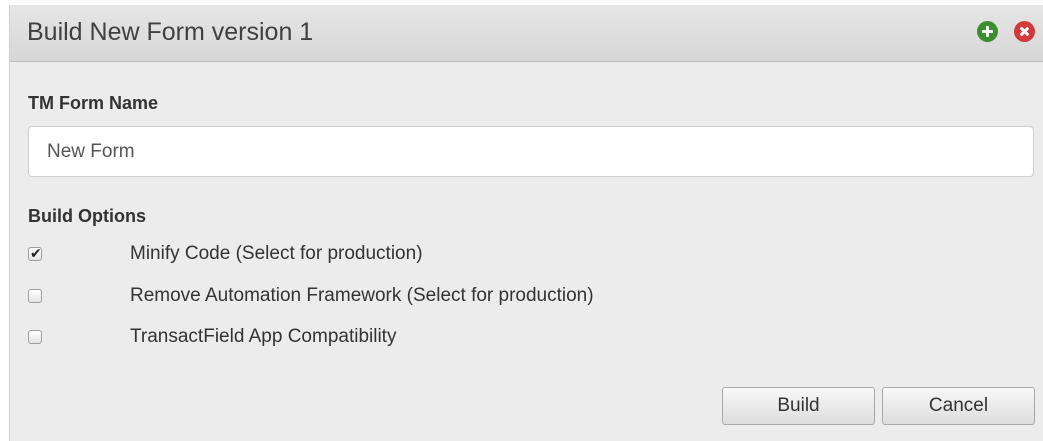 This screenshot has height=441, width=1043. Describe the element at coordinates (87, 216) in the screenshot. I see `build-options-label: Build Options` at that location.